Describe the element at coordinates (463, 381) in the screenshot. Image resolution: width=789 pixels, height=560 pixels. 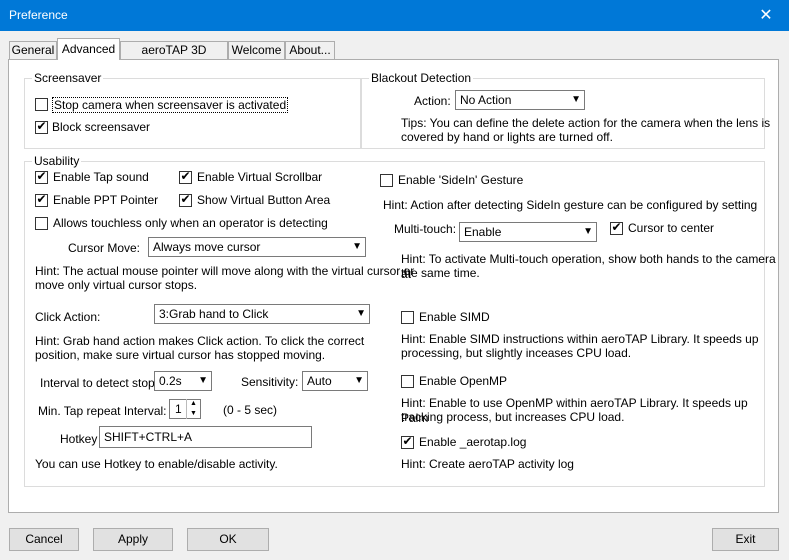
I see `openmp-label: Enable OpenMP` at that location.